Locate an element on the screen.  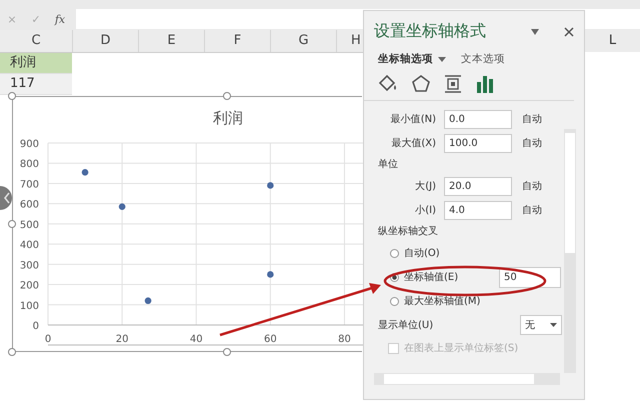
x-axis-label: 0 is located at coordinates (48, 339).